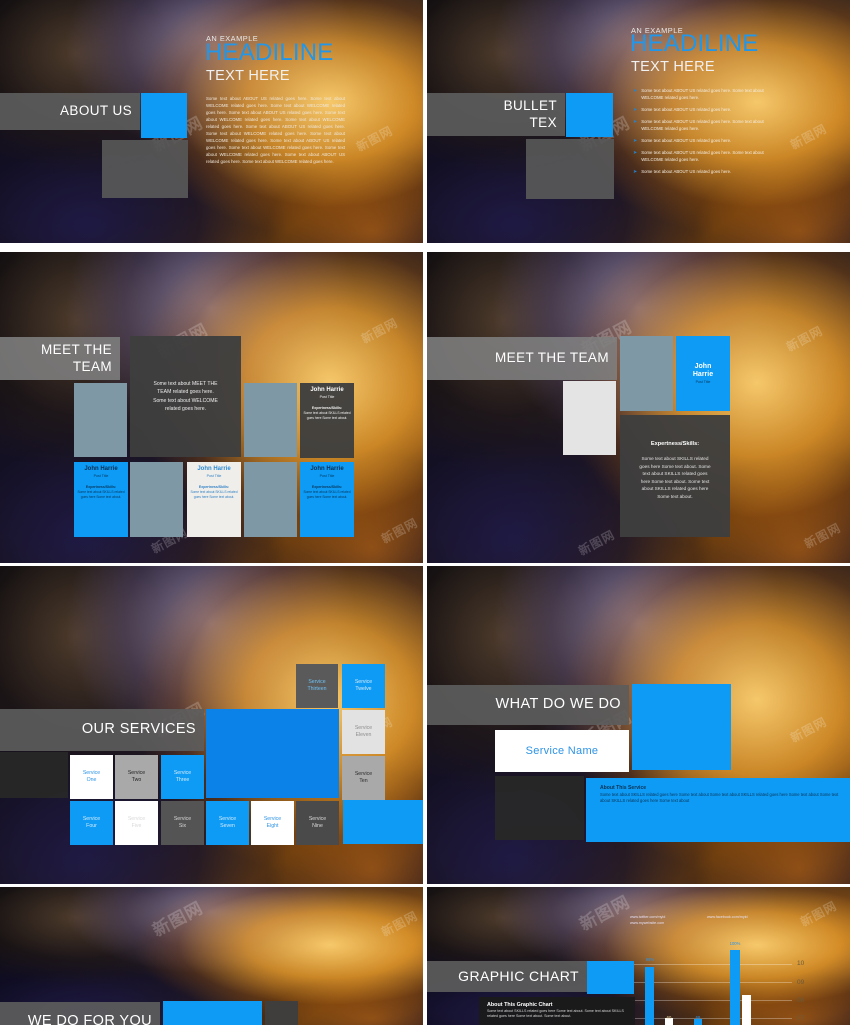  Describe the element at coordinates (698, 1017) in the screenshot. I see `bar-value-label: 68` at that location.